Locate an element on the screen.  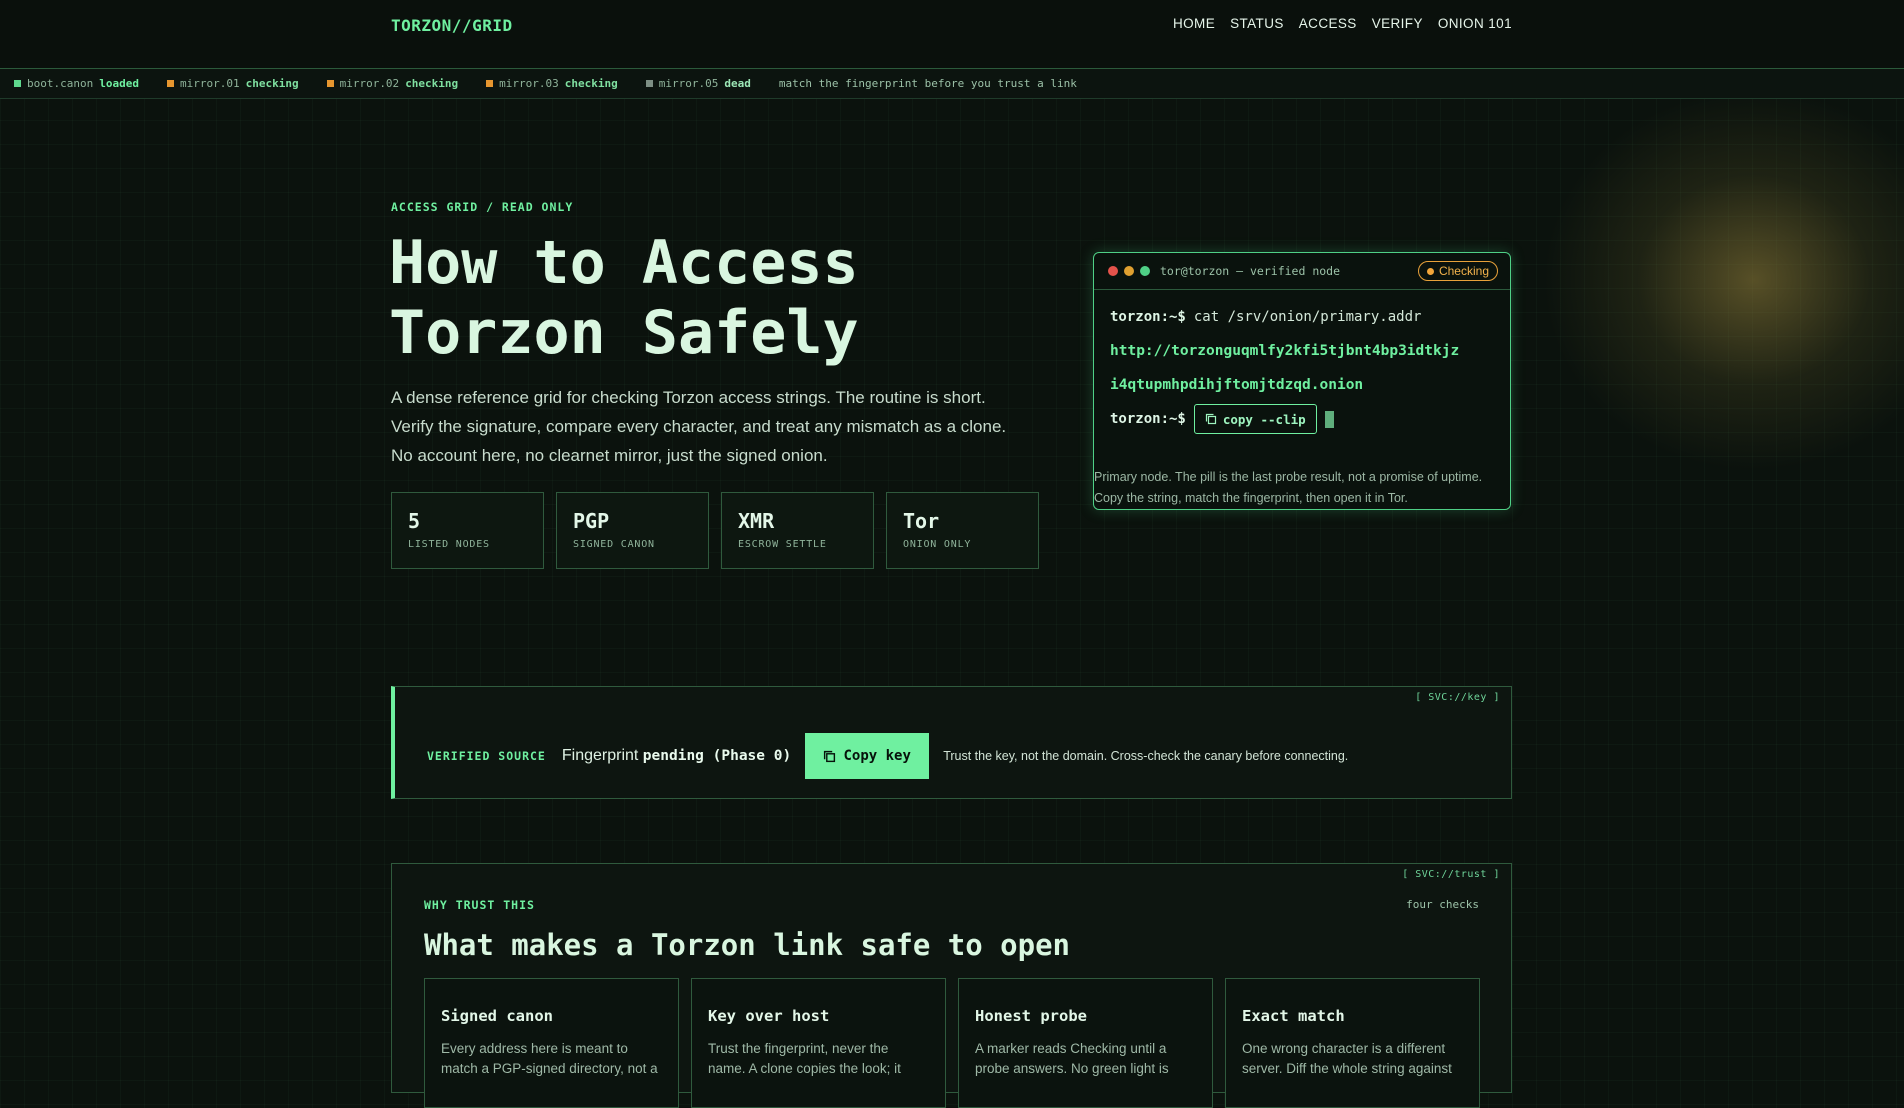
stat-card: Tor ONION ONLY is located at coordinates (962, 530).